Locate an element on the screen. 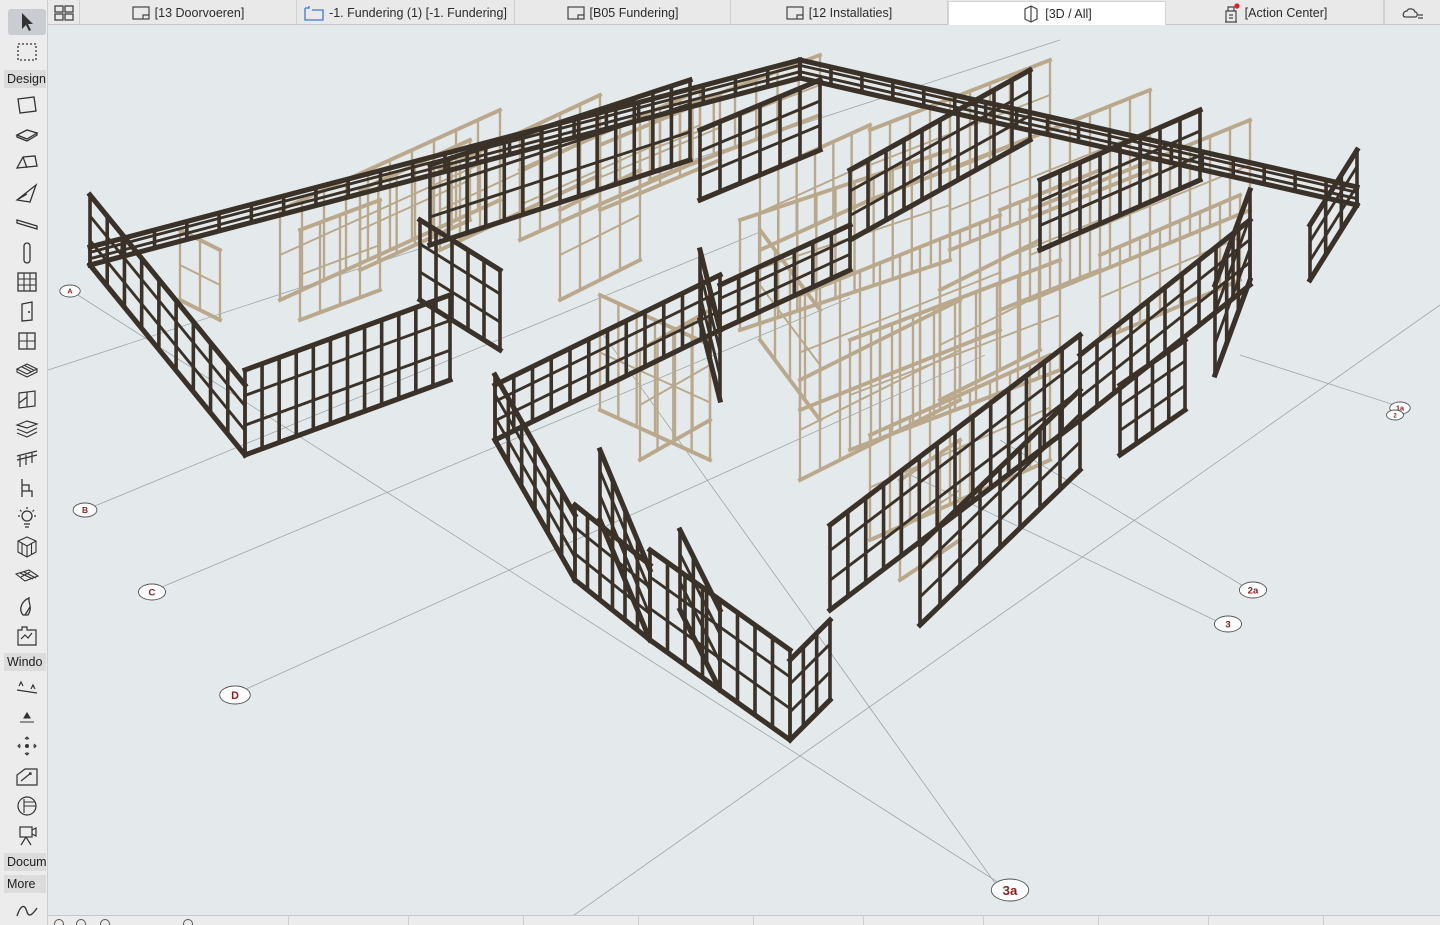 This screenshot has width=1440, height=925. label-icon is located at coordinates (27, 636).